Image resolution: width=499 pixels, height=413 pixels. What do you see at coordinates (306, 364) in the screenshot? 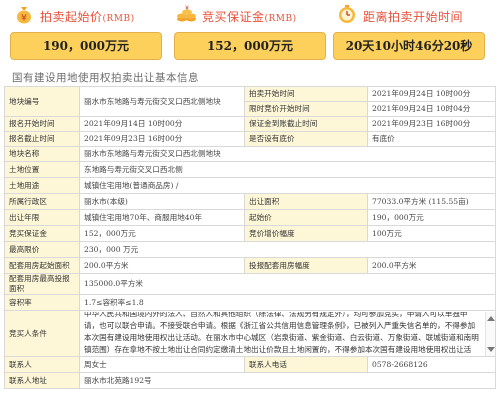
I see `phone-label: 联系人电话` at bounding box center [306, 364].